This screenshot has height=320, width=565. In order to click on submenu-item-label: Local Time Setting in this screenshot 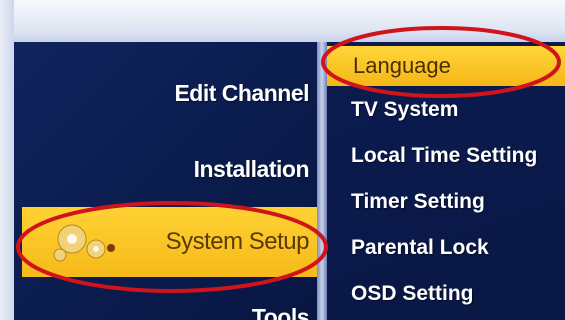, I will do `click(444, 155)`.